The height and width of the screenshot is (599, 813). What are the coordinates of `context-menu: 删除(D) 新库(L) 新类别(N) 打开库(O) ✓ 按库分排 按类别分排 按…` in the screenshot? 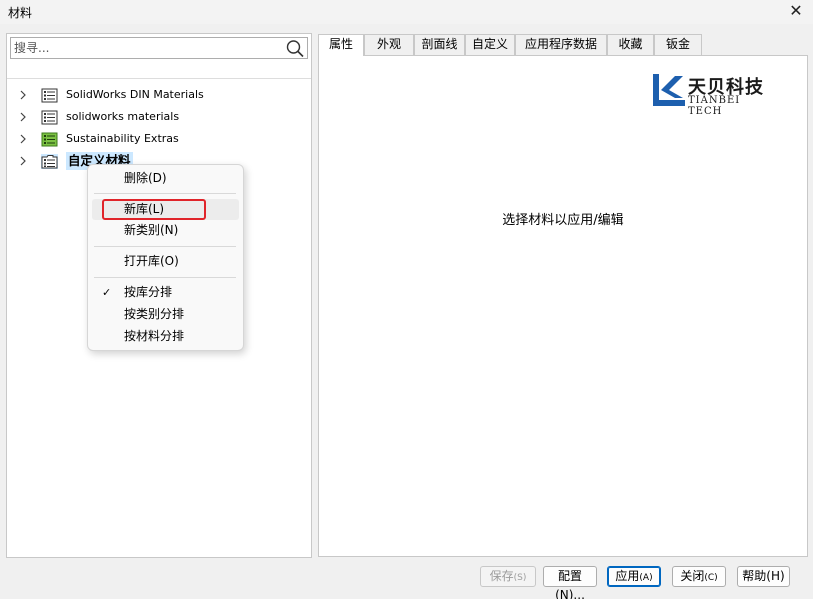 It's located at (165, 257).